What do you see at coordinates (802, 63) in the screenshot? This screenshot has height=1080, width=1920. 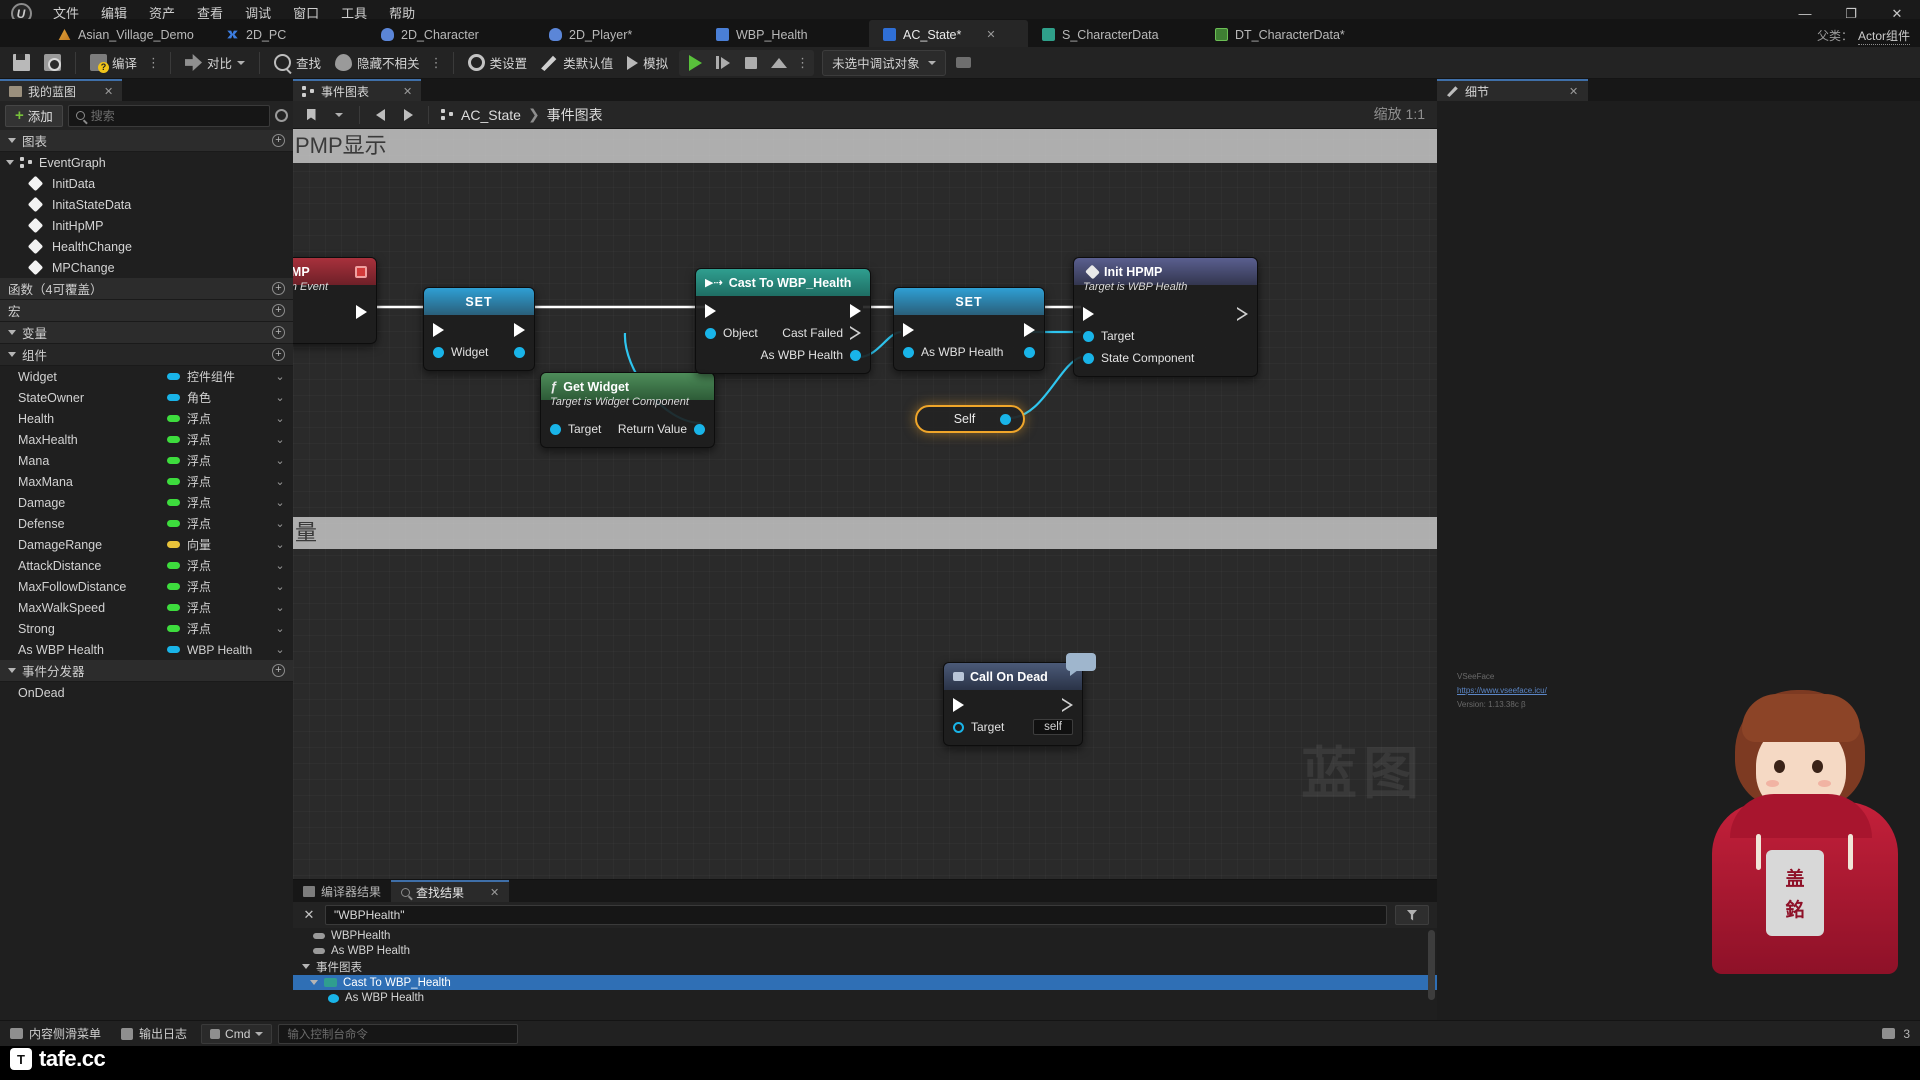 I see `play-options-icon: ⋮` at bounding box center [802, 63].